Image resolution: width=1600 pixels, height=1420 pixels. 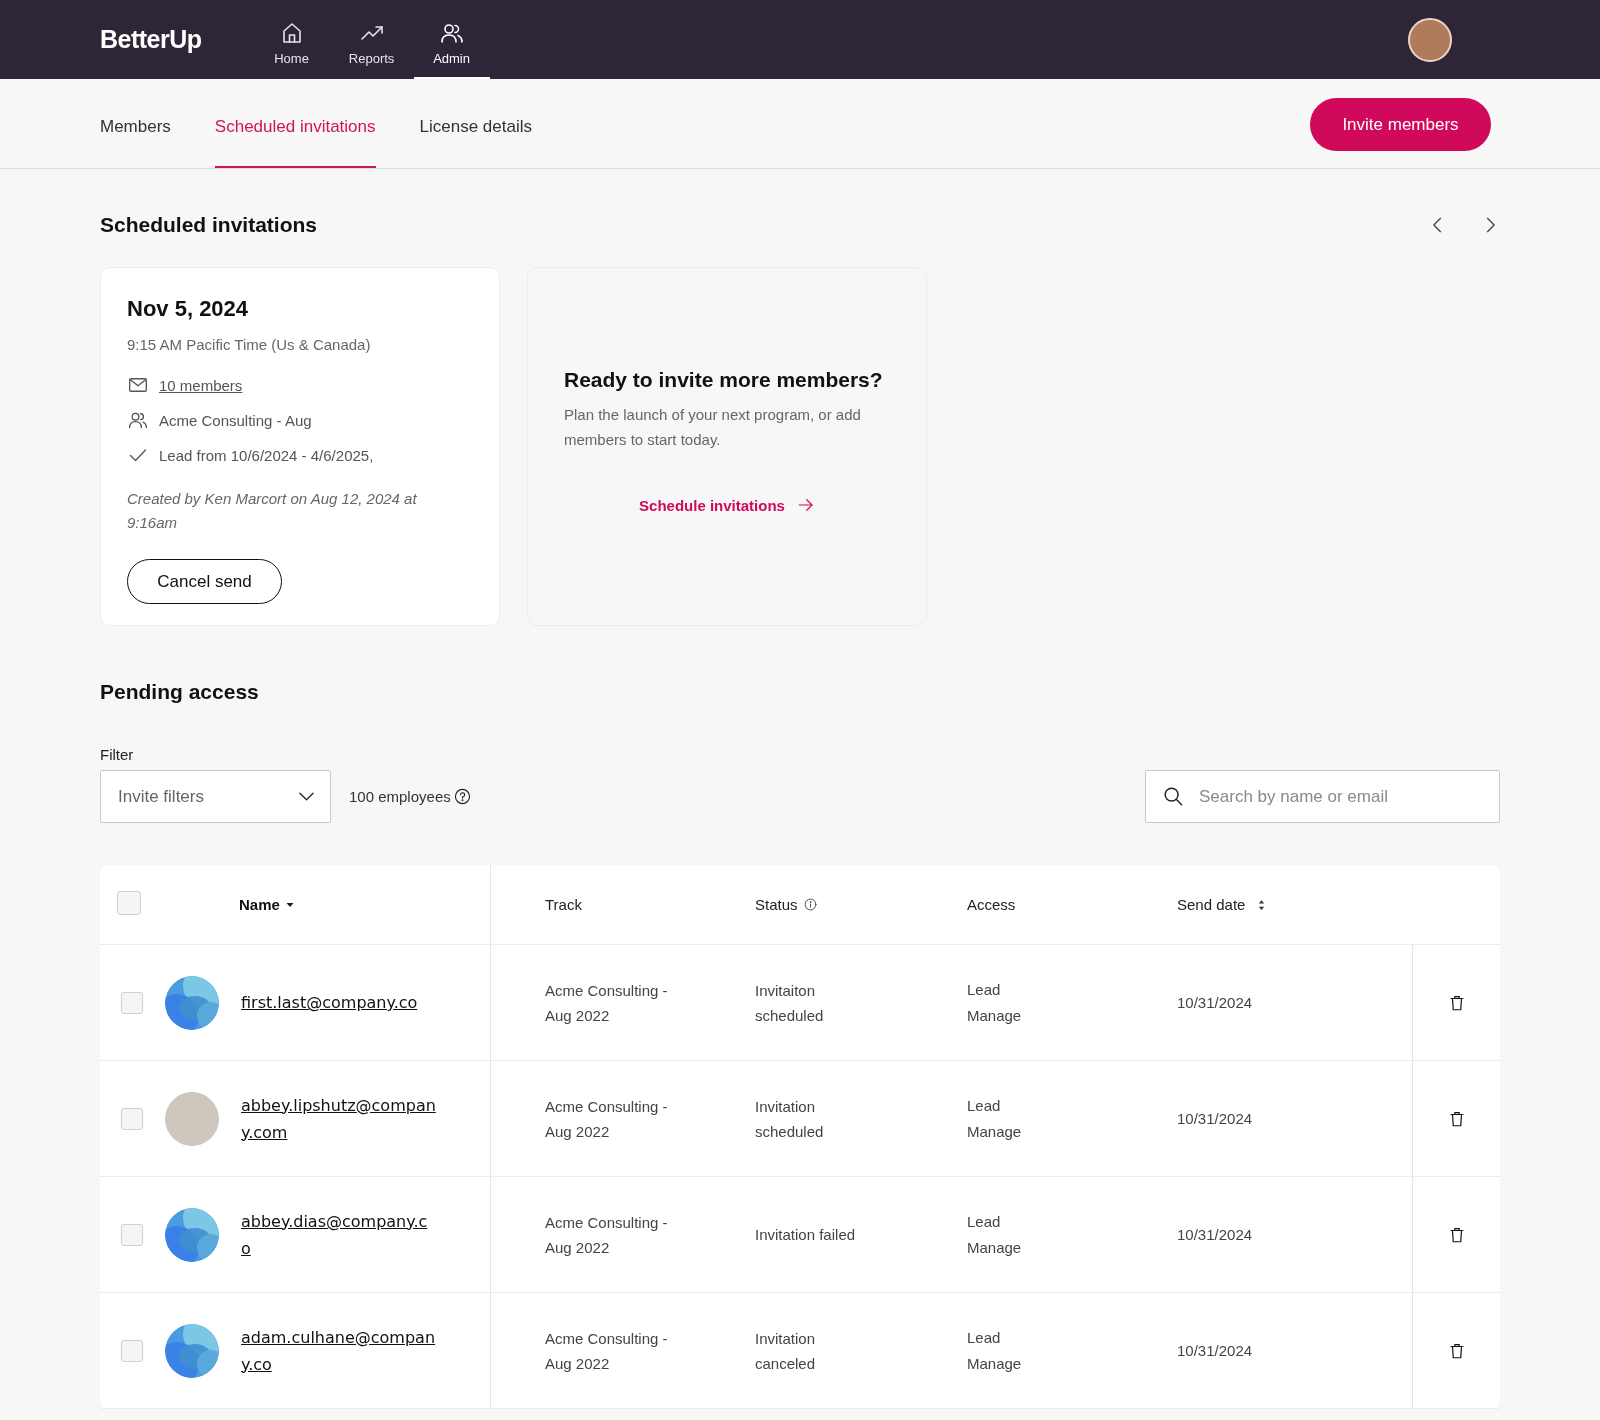 What do you see at coordinates (1211, 904) in the screenshot?
I see `column-header: Send date` at bounding box center [1211, 904].